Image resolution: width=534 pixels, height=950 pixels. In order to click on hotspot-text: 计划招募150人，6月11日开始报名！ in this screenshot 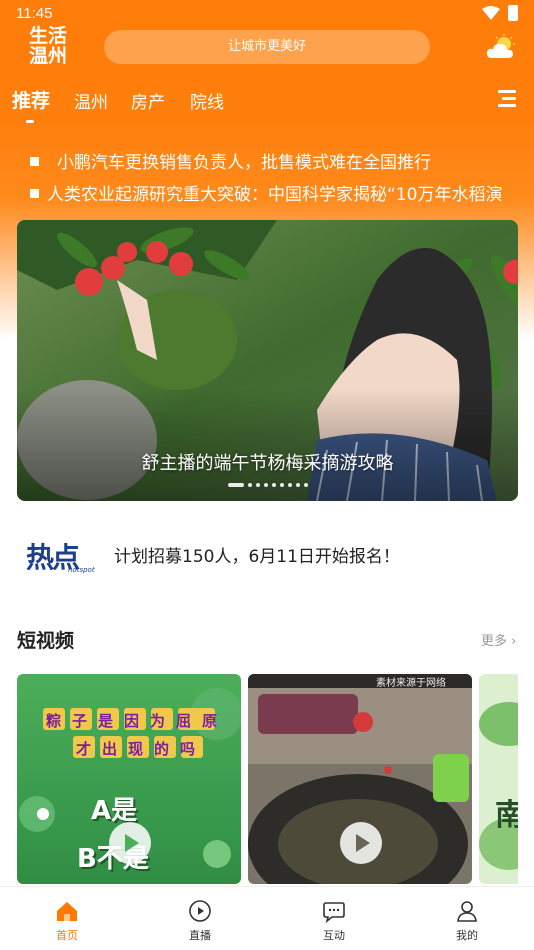, I will do `click(257, 557)`.